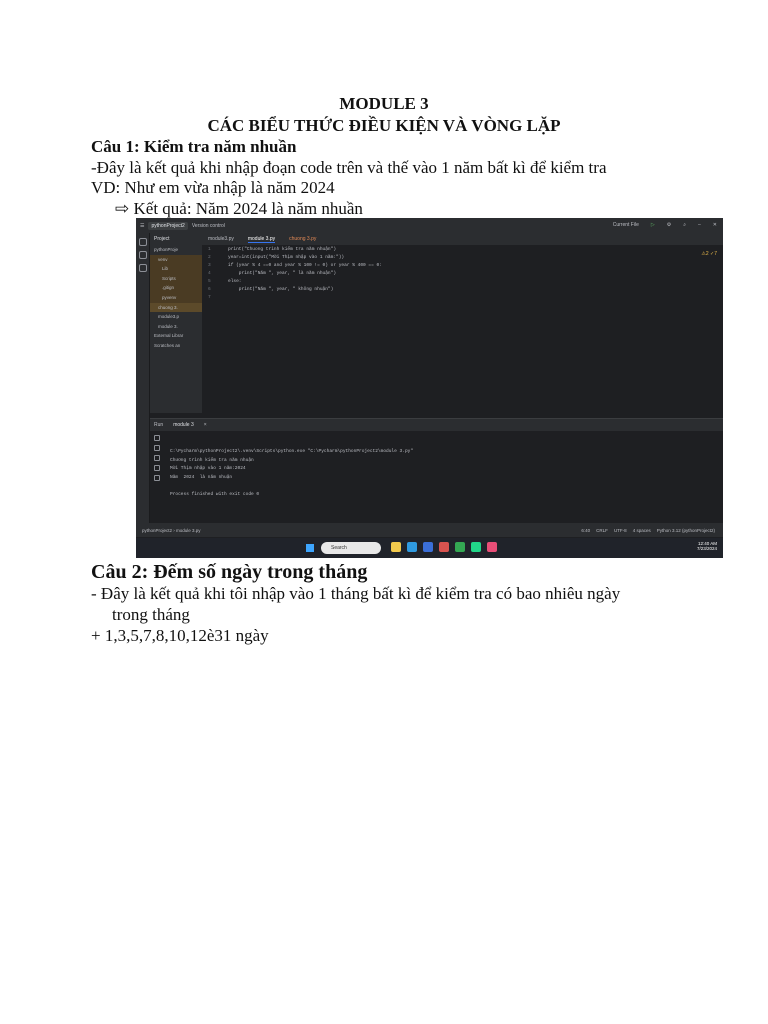  Describe the element at coordinates (302, 239) in the screenshot. I see `tab-chuong-3: chuong 3.py` at that location.